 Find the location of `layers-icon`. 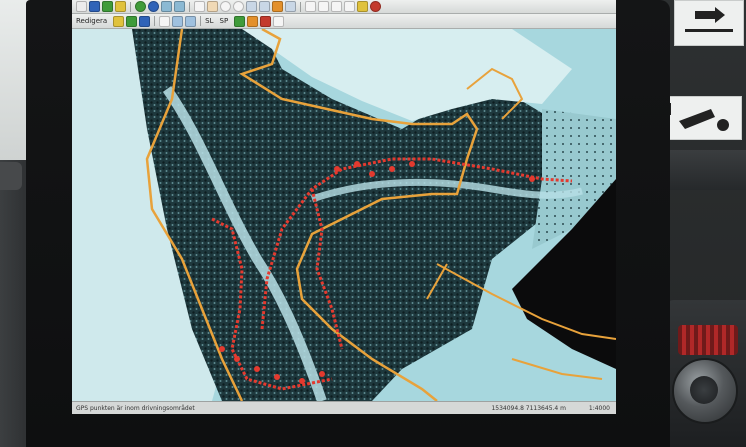

layers-icon is located at coordinates (264, 6).